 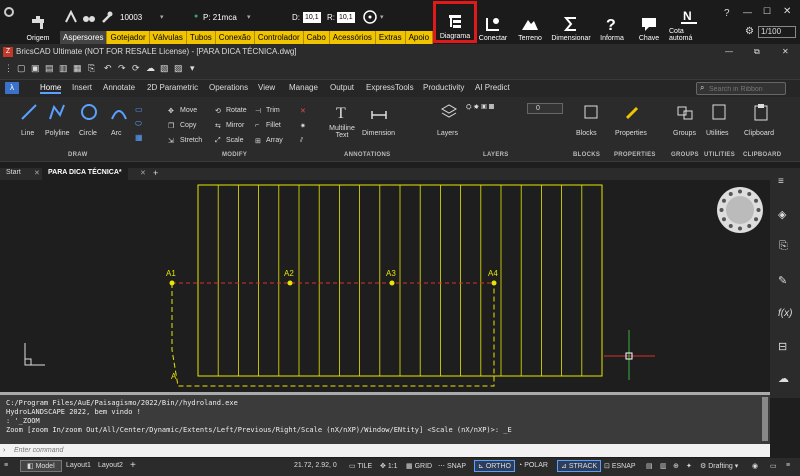 What do you see at coordinates (110, 465) in the screenshot?
I see `layout2-tab: Layout2` at bounding box center [110, 465].